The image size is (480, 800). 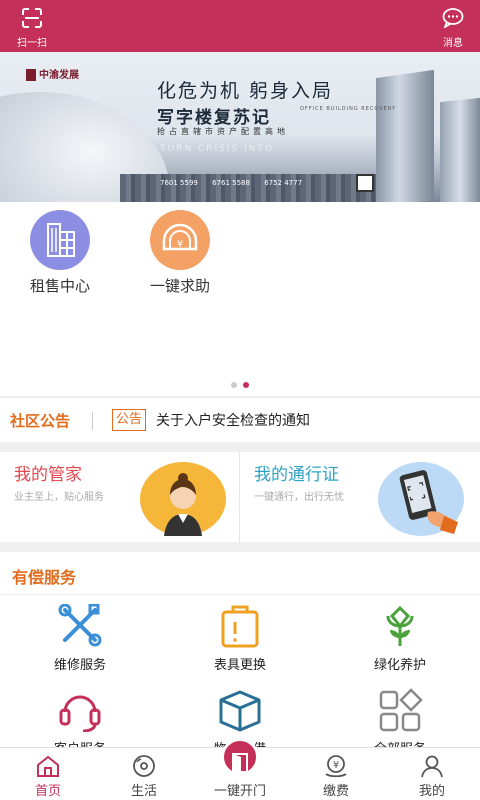 I want to click on section-heading: 有偿服务, so click(x=44, y=577).